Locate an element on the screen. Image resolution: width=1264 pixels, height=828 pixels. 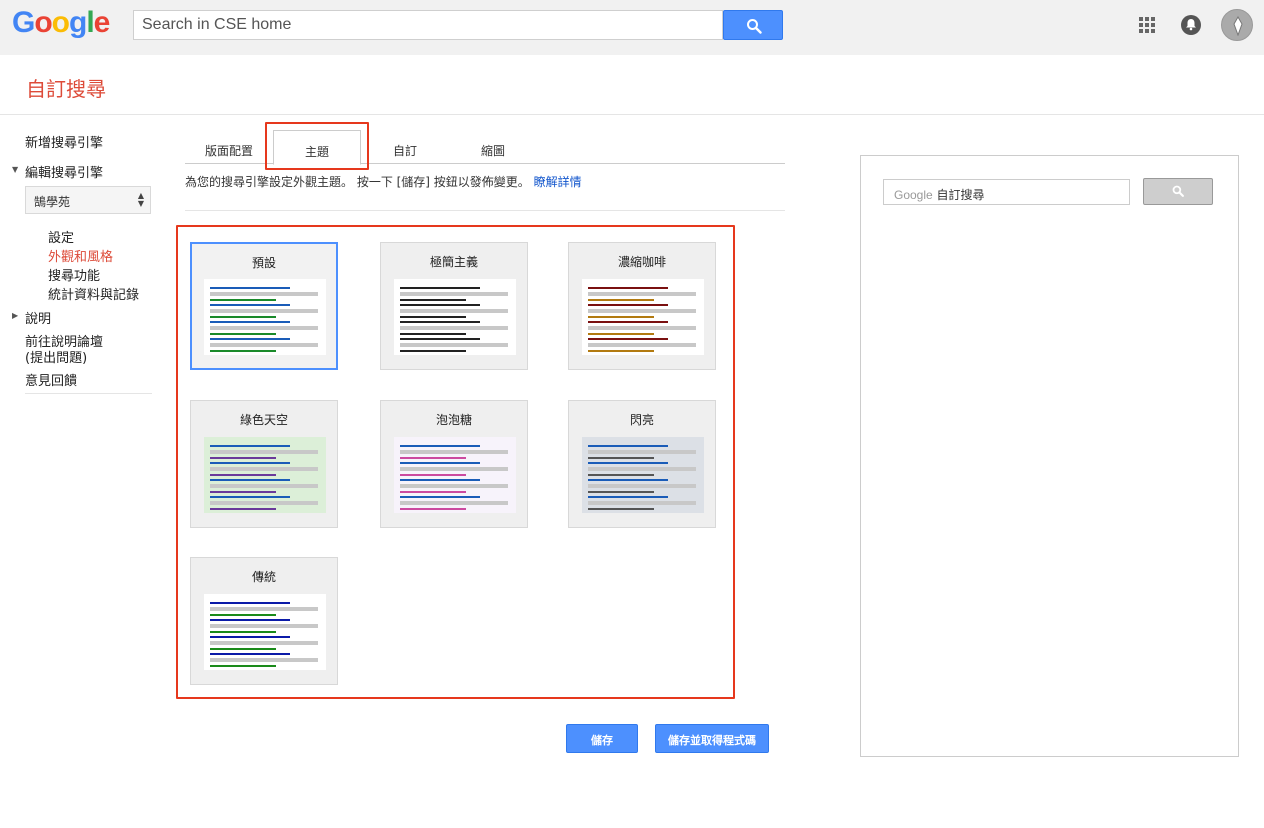
apps-grid-icon is located at coordinates (1147, 25).